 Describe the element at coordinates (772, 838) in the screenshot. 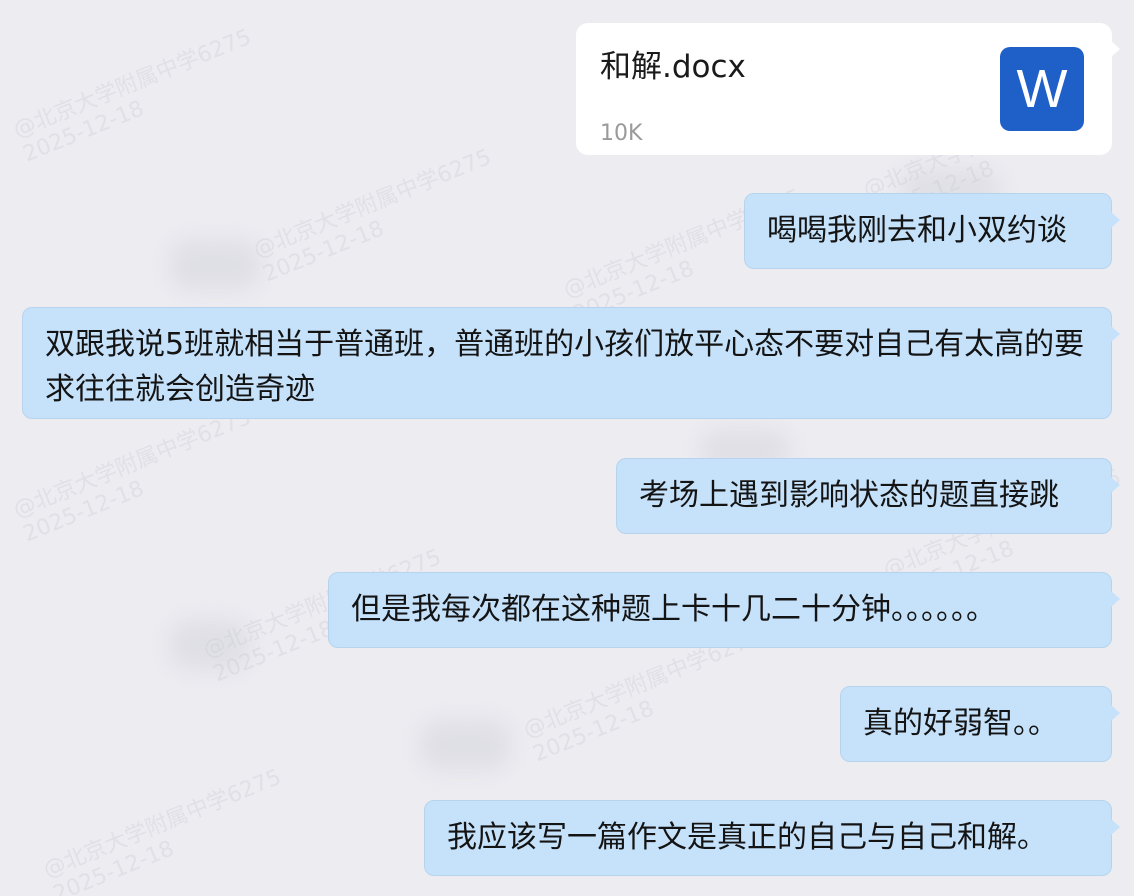

I see `chat-bubble: 我应该写一篇作文是真正的自己与自己和解。` at that location.